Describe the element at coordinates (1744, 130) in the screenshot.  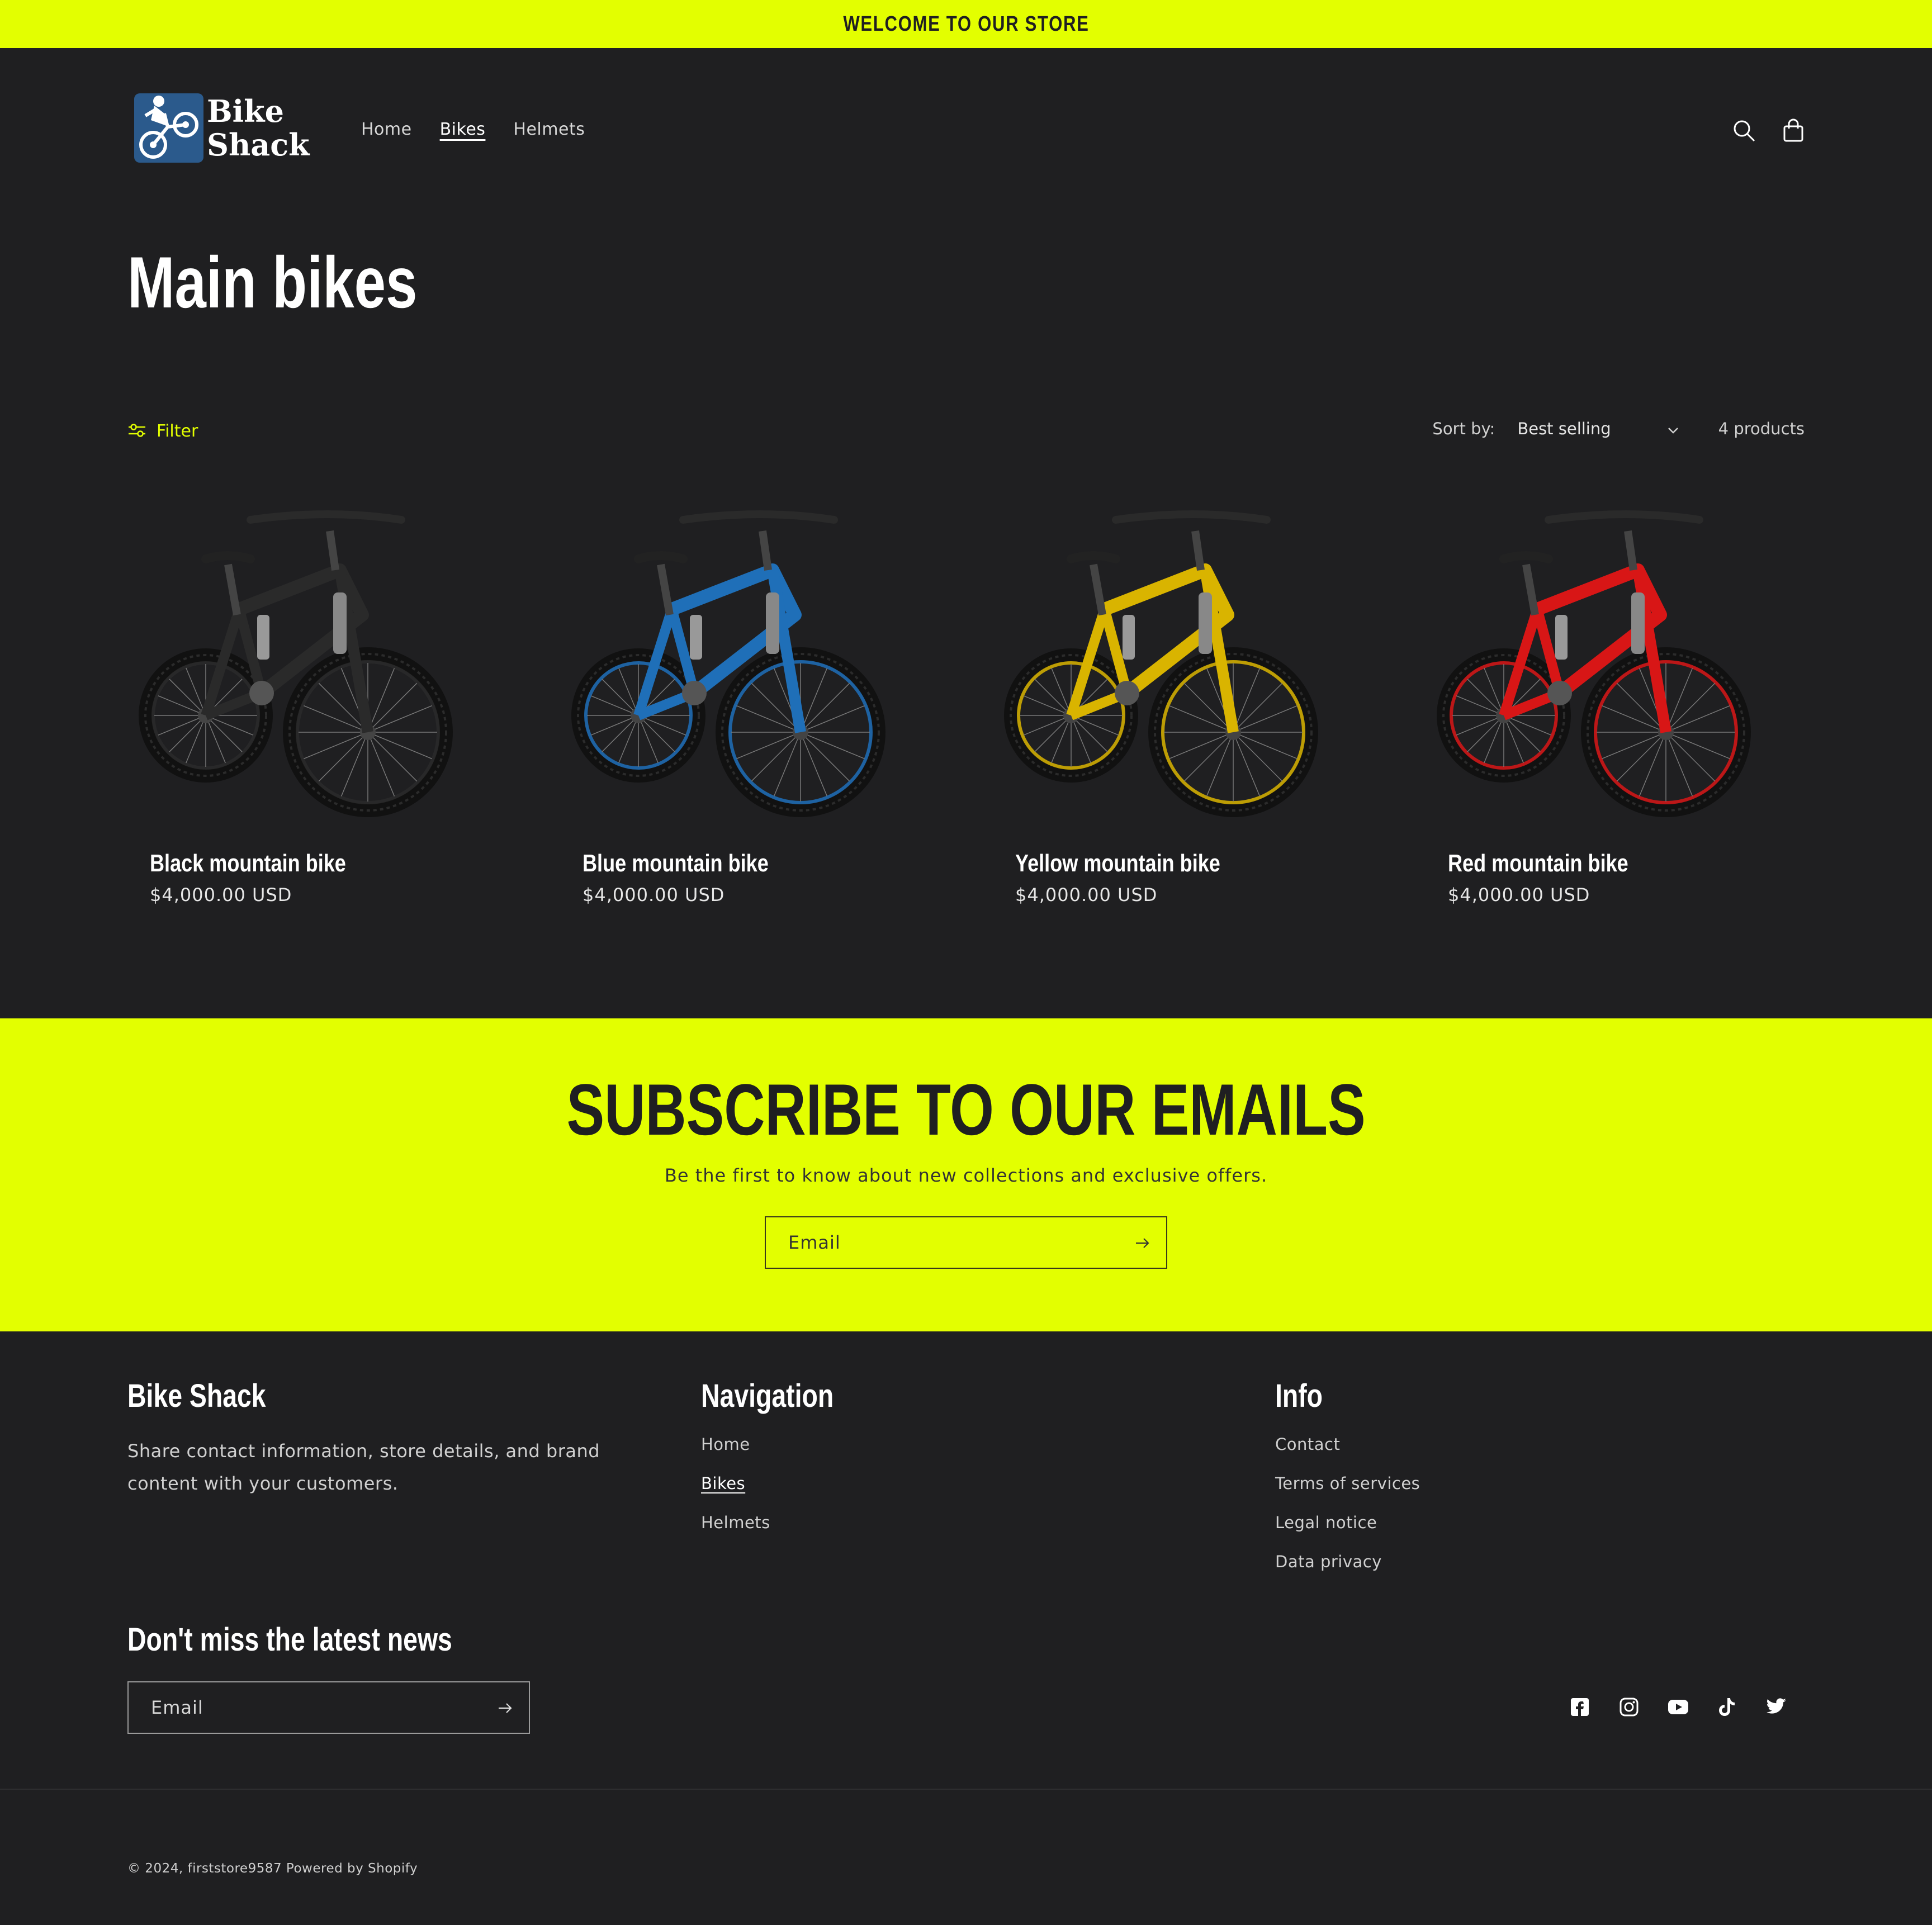
I see `search-icon` at that location.